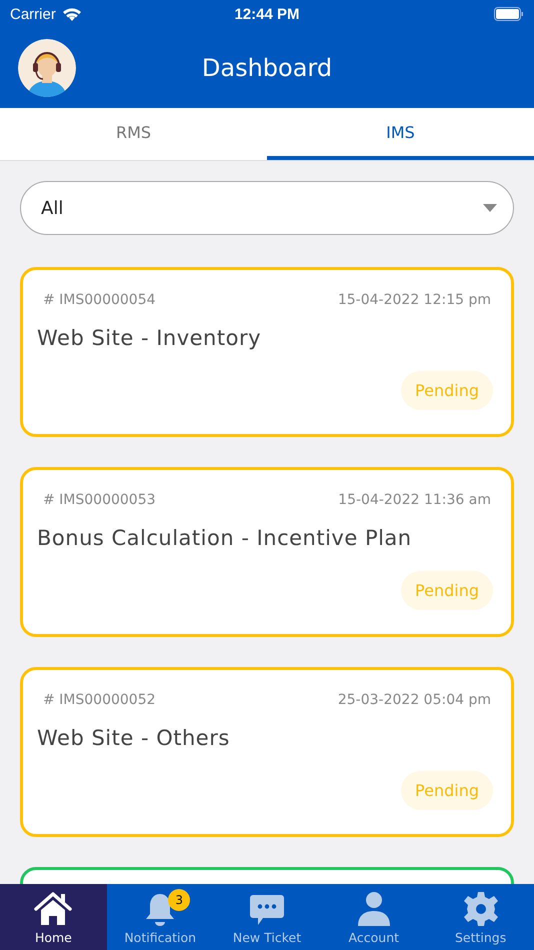  I want to click on settings-icon, so click(480, 909).